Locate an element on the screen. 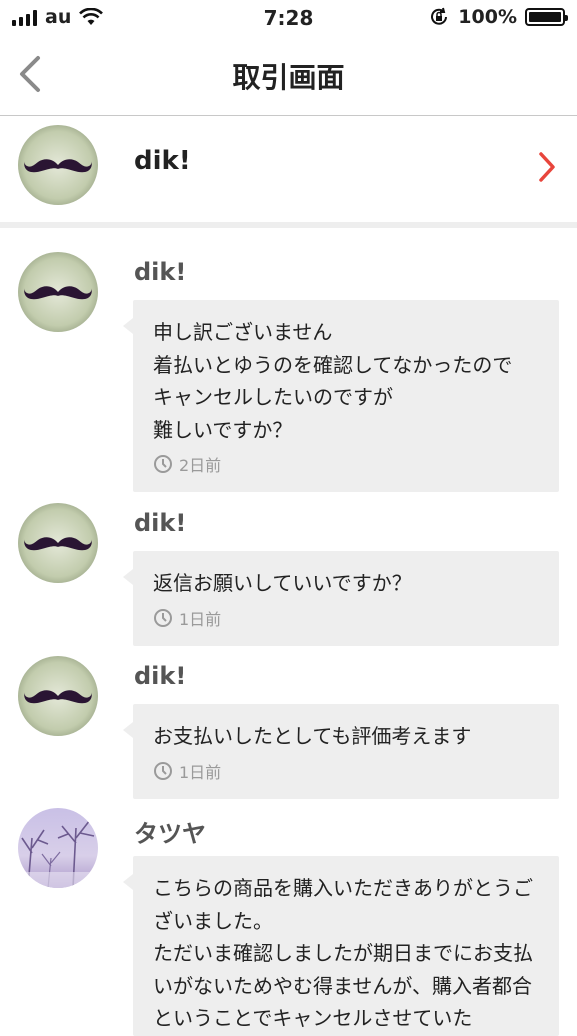 The width and height of the screenshot is (577, 1036). battery-percent: 100% is located at coordinates (487, 17).